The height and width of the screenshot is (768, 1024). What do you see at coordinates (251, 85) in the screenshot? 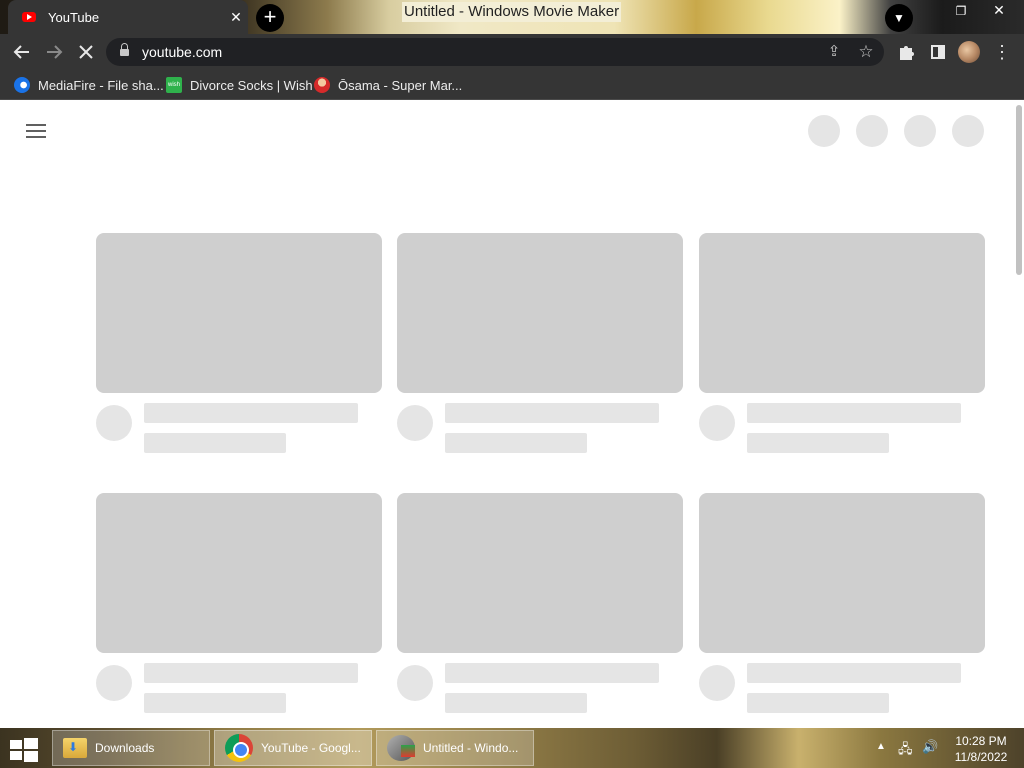
I see `bookmark-label: Divorce Socks | Wish` at bounding box center [251, 85].